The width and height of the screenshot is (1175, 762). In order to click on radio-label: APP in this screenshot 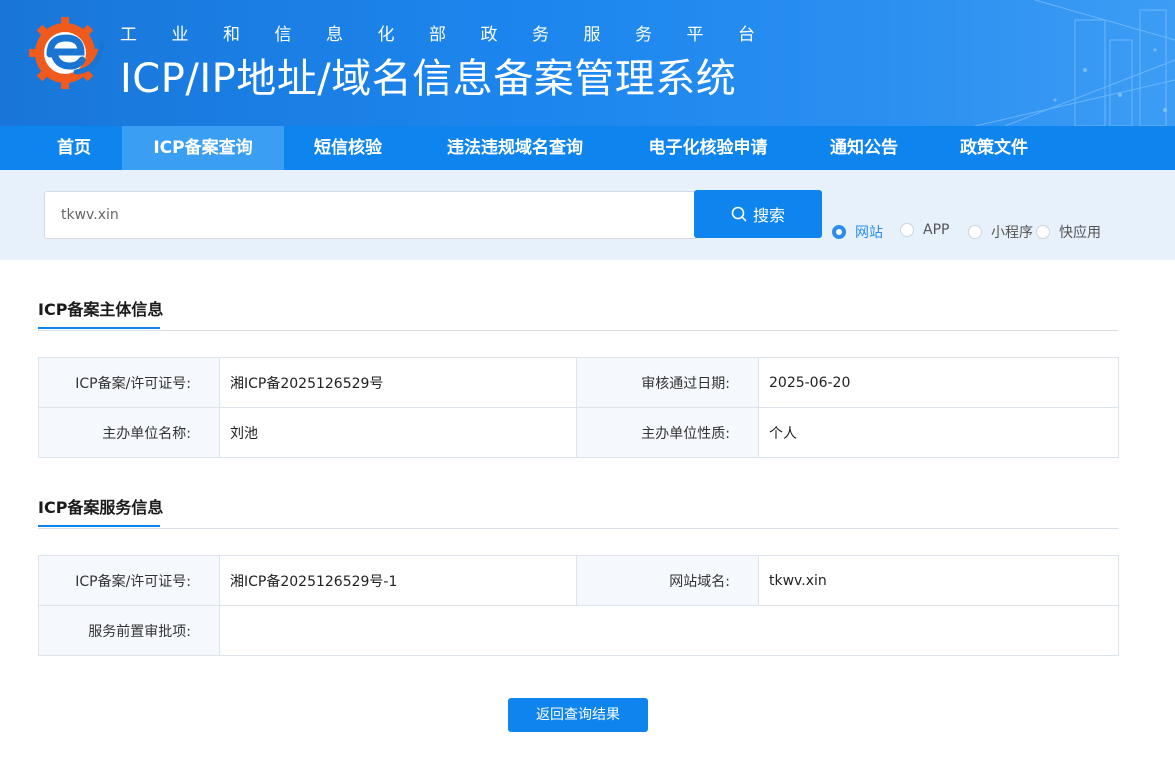, I will do `click(936, 230)`.